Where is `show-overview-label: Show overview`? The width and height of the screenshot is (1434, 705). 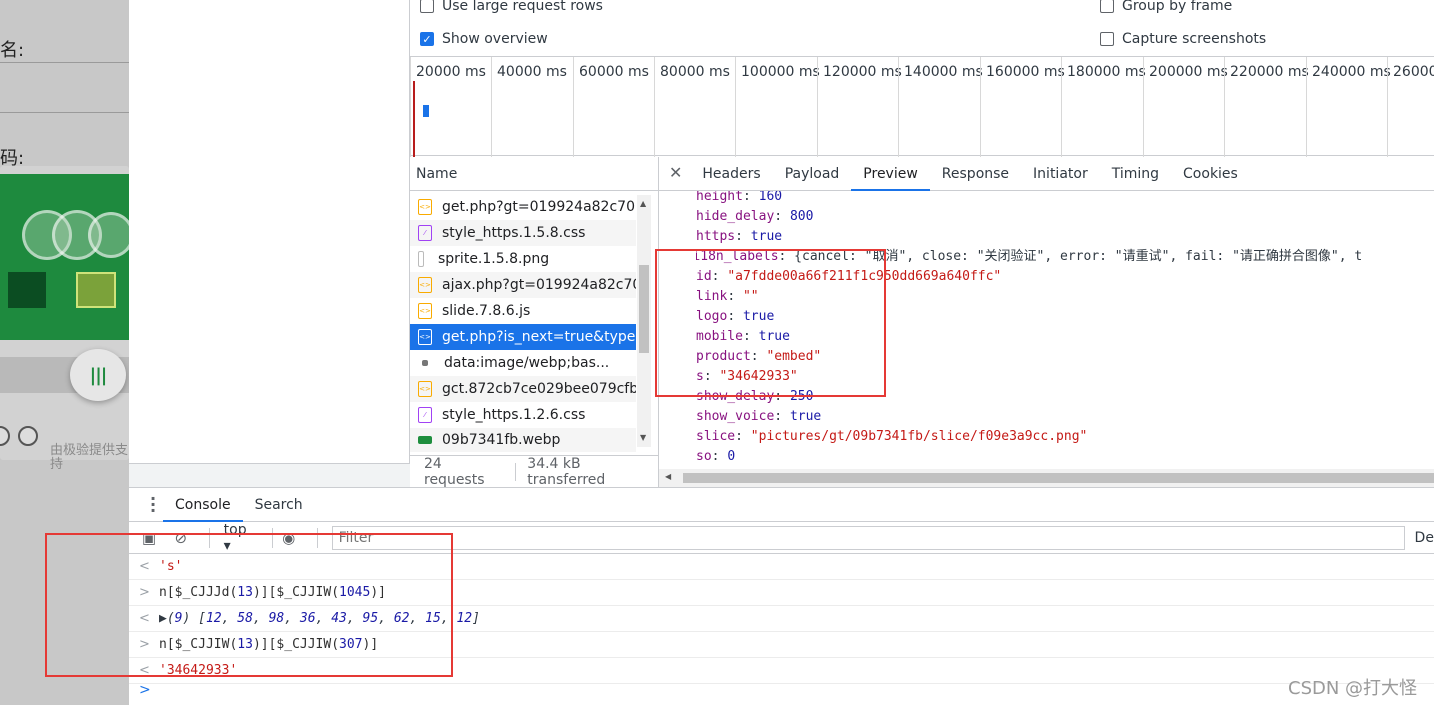
show-overview-label: Show overview is located at coordinates (495, 39).